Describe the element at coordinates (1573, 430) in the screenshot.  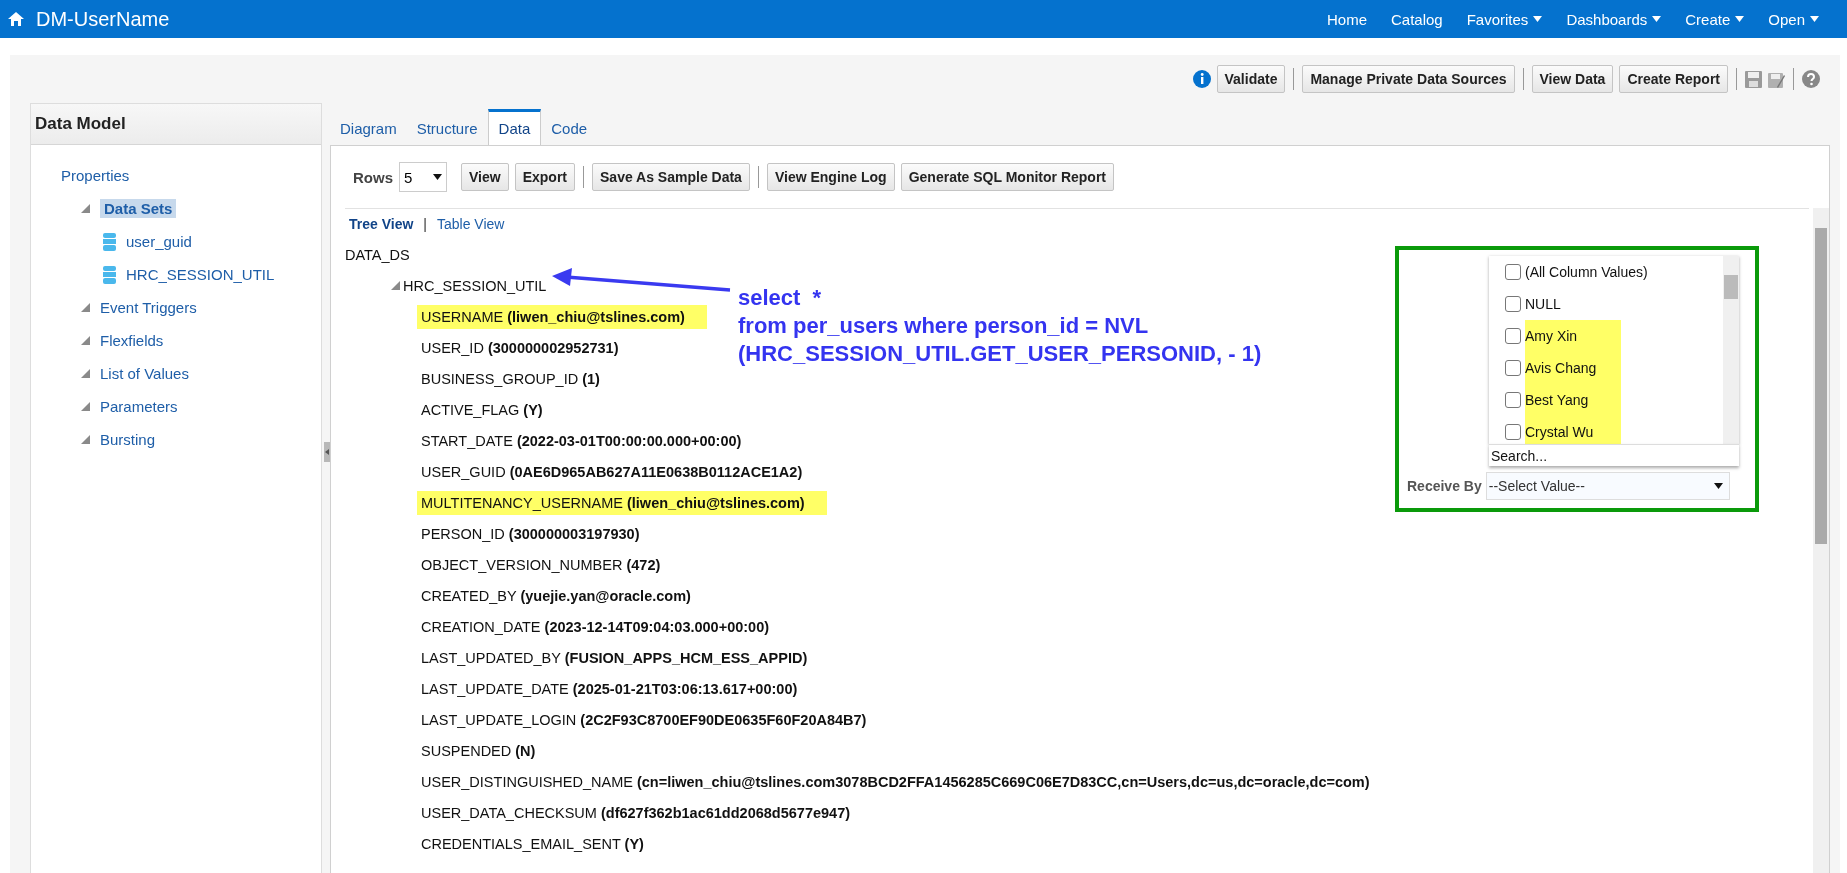
I see `option-label: Crystal Wu` at that location.